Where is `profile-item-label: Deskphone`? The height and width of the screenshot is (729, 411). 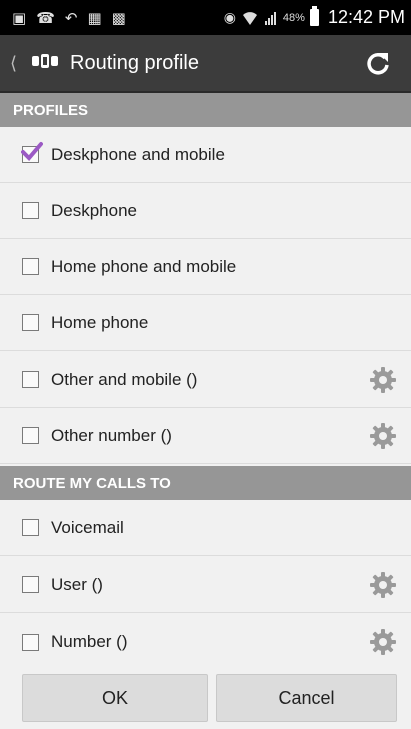
profile-item-label: Deskphone is located at coordinates (94, 210).